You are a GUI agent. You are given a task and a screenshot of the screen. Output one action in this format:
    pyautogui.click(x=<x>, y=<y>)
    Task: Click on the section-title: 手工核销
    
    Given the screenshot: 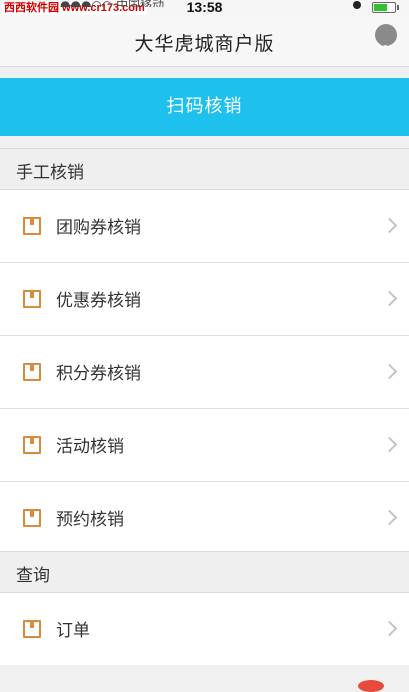 What is the action you would take?
    pyautogui.click(x=50, y=173)
    